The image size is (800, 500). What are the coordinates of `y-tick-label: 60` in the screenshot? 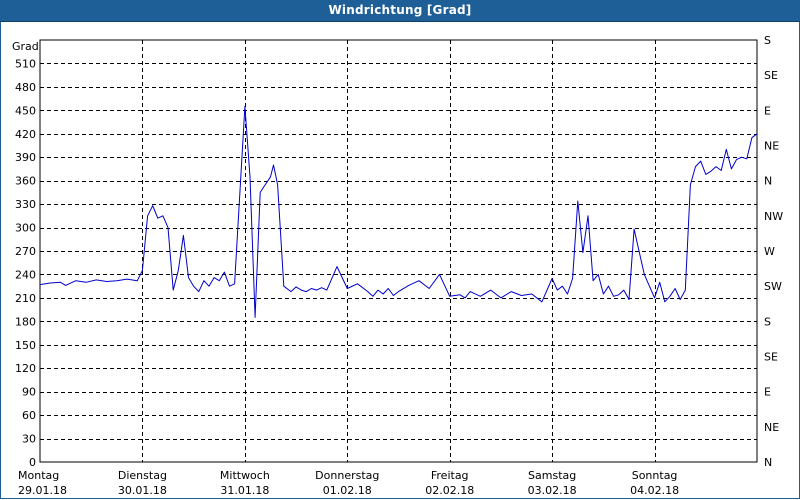 It's located at (29, 415).